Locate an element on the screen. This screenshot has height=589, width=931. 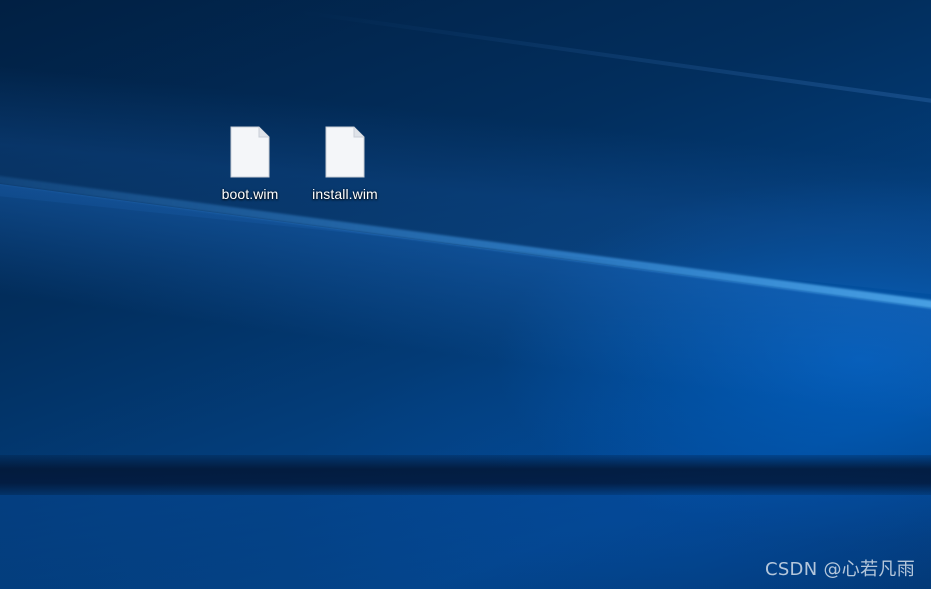
desktop-icon-install-wim: install.wim is located at coordinates (345, 165).